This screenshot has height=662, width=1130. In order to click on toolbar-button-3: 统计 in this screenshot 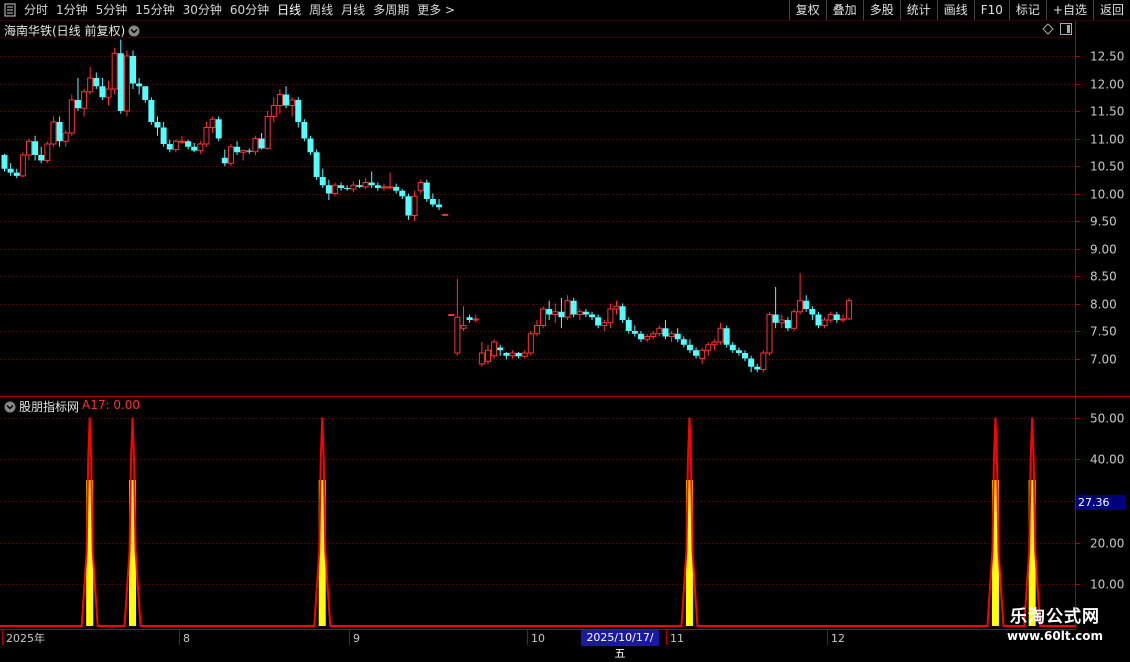, I will do `click(918, 10)`.